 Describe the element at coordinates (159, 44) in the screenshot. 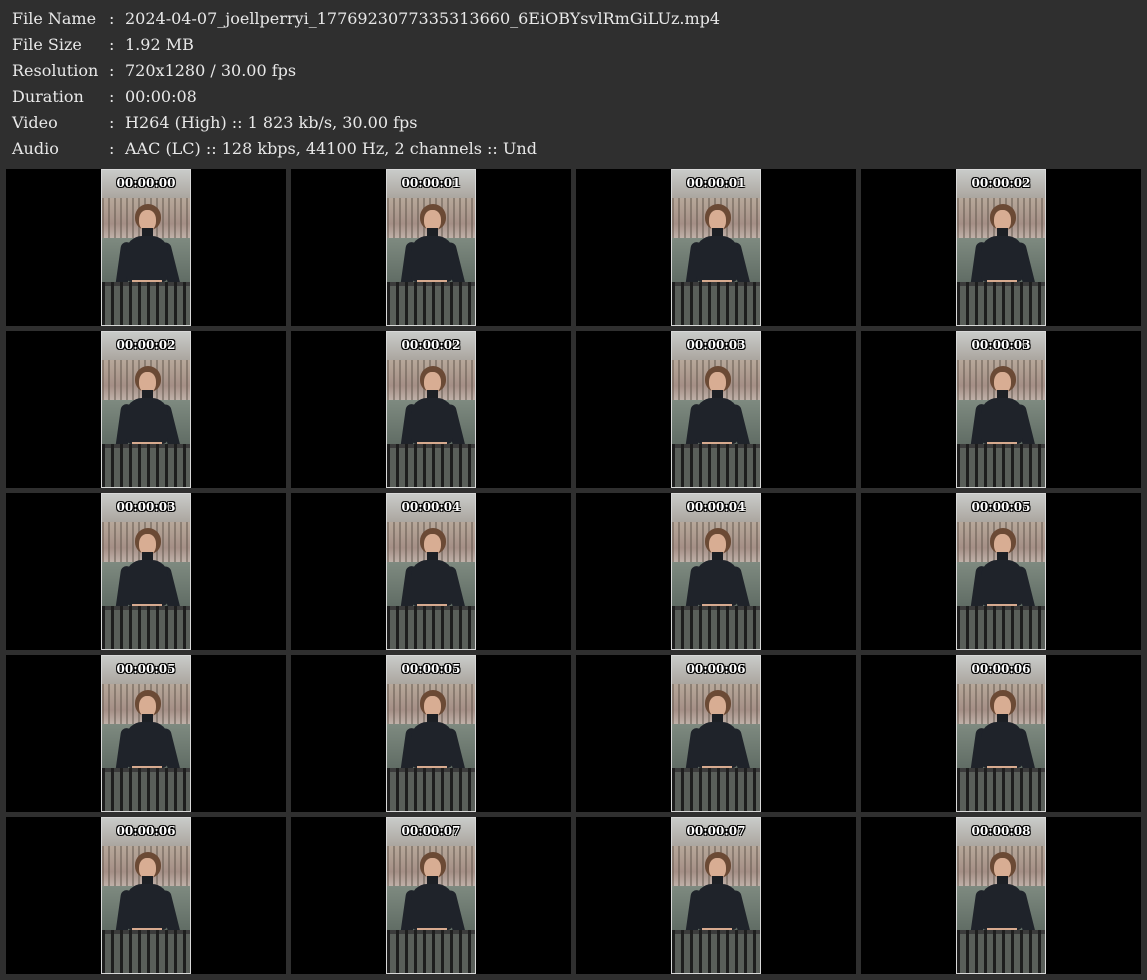

I see `info-value: 1.92 MB` at that location.